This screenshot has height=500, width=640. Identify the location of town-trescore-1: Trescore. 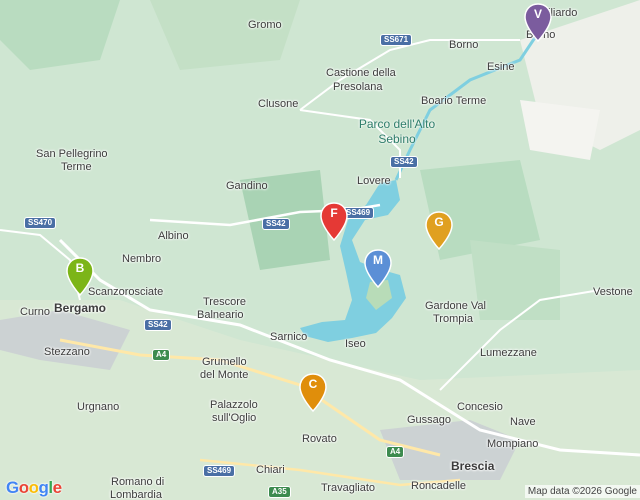
(224, 302).